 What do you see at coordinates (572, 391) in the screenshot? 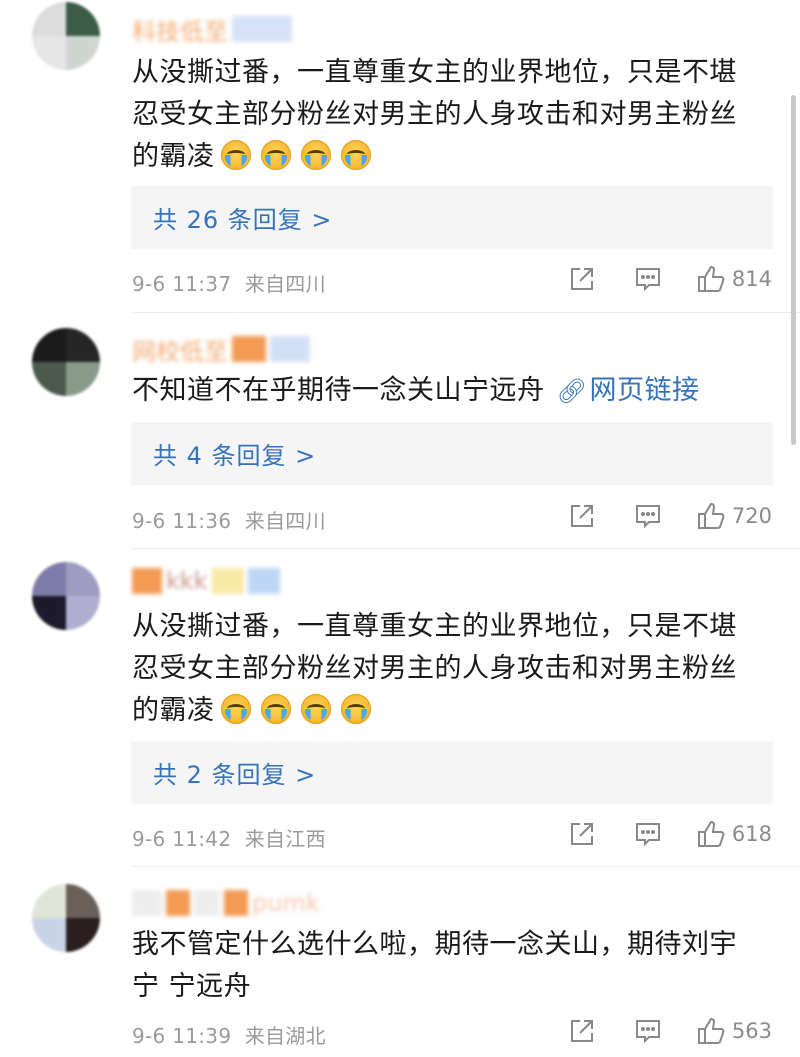
I see `link-icon: 🔗︎` at bounding box center [572, 391].